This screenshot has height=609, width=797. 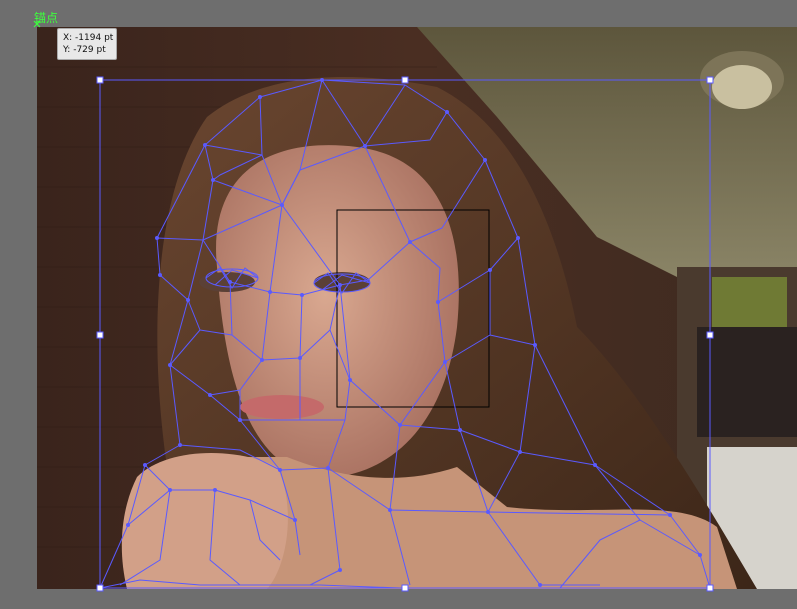 What do you see at coordinates (100, 80) in the screenshot?
I see `handle-top-left` at bounding box center [100, 80].